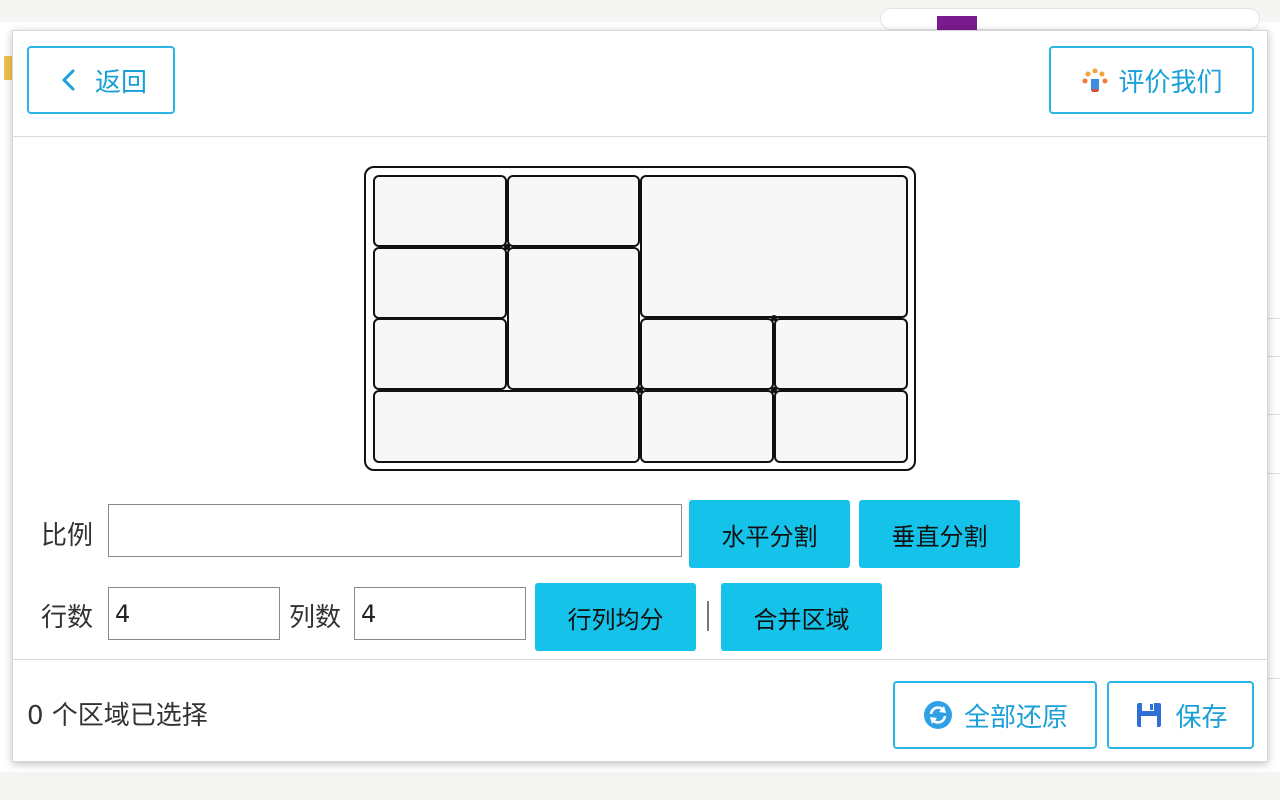 This screenshot has height=800, width=1280. Describe the element at coordinates (769, 534) in the screenshot. I see `split-horizontal-button: 水平分割` at that location.